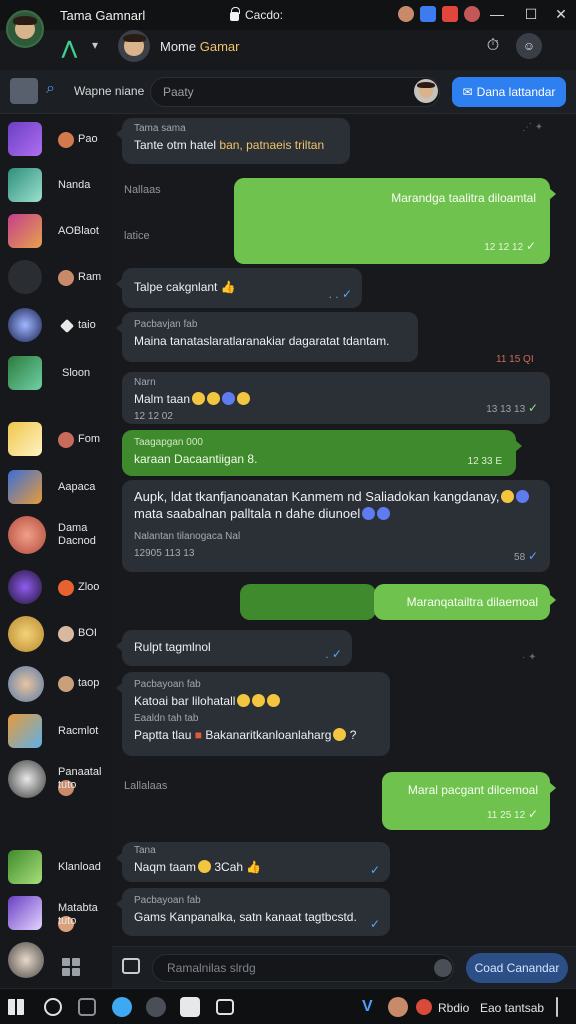 This screenshot has height=1024, width=576. What do you see at coordinates (561, 14) in the screenshot?
I see `close-button: ✕` at bounding box center [561, 14].